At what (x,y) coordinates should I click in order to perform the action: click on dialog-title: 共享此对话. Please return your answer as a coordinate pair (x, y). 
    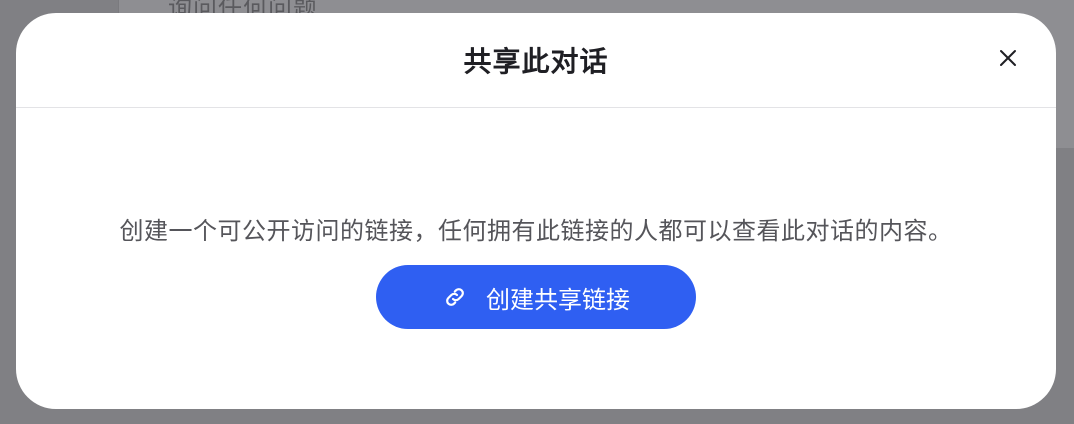
    Looking at the image, I should click on (536, 61).